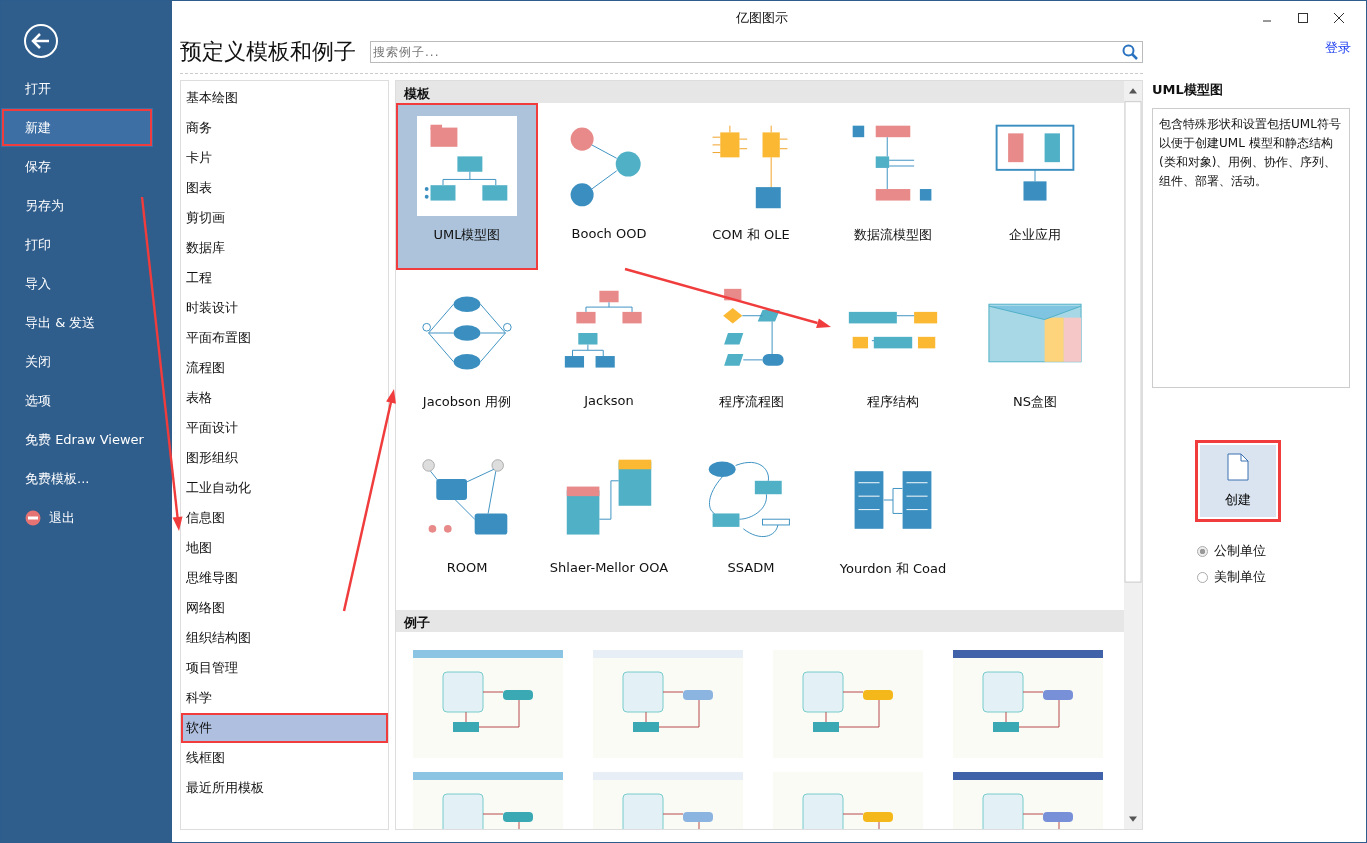 The height and width of the screenshot is (843, 1367). Describe the element at coordinates (284, 518) in the screenshot. I see `category-item: 信息图` at that location.